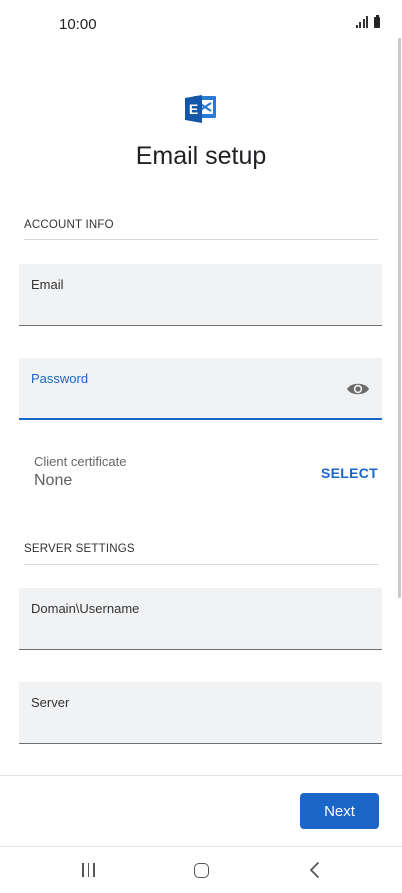  Describe the element at coordinates (200, 109) in the screenshot. I see `exchange-logo-icon: E` at that location.